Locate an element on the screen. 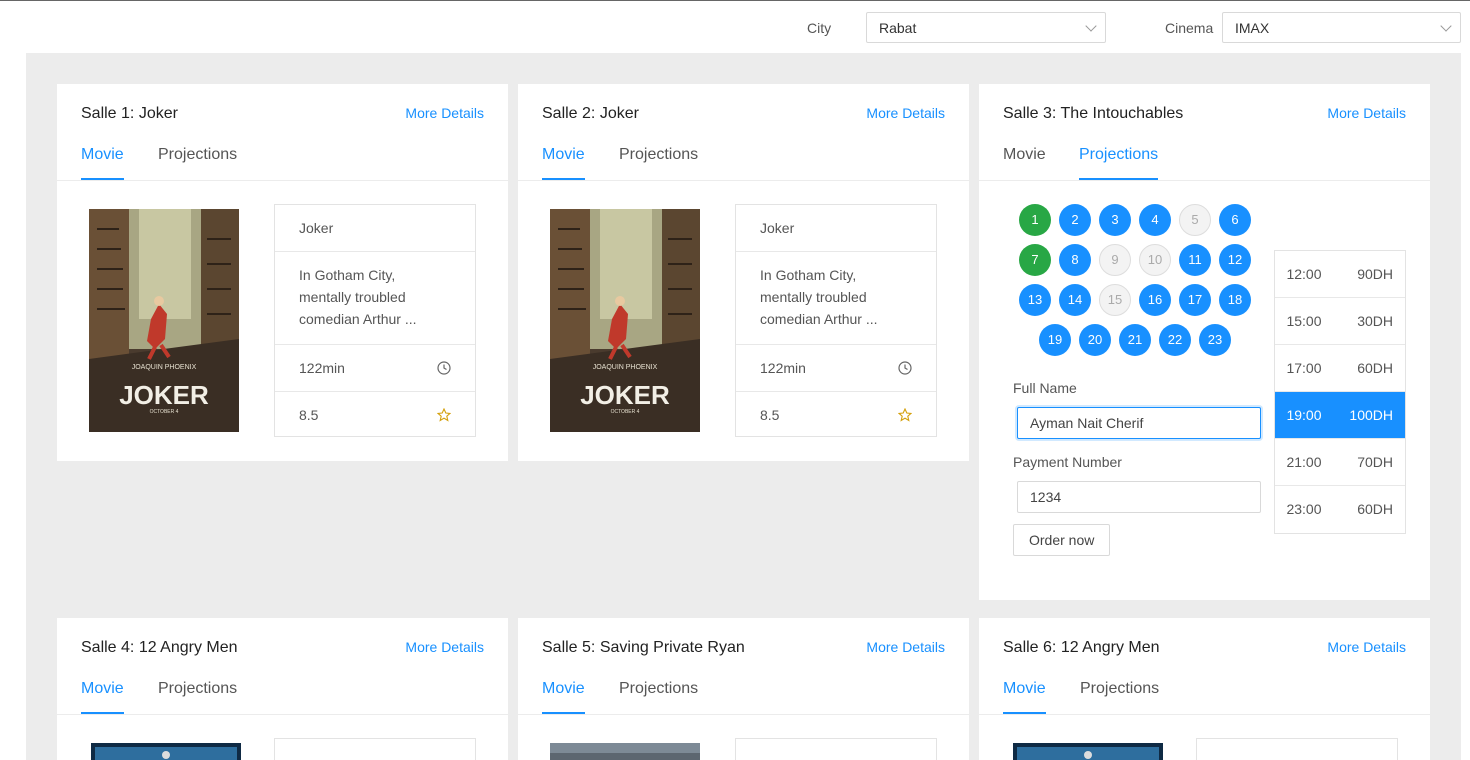  movie-info-list is located at coordinates (836, 749).